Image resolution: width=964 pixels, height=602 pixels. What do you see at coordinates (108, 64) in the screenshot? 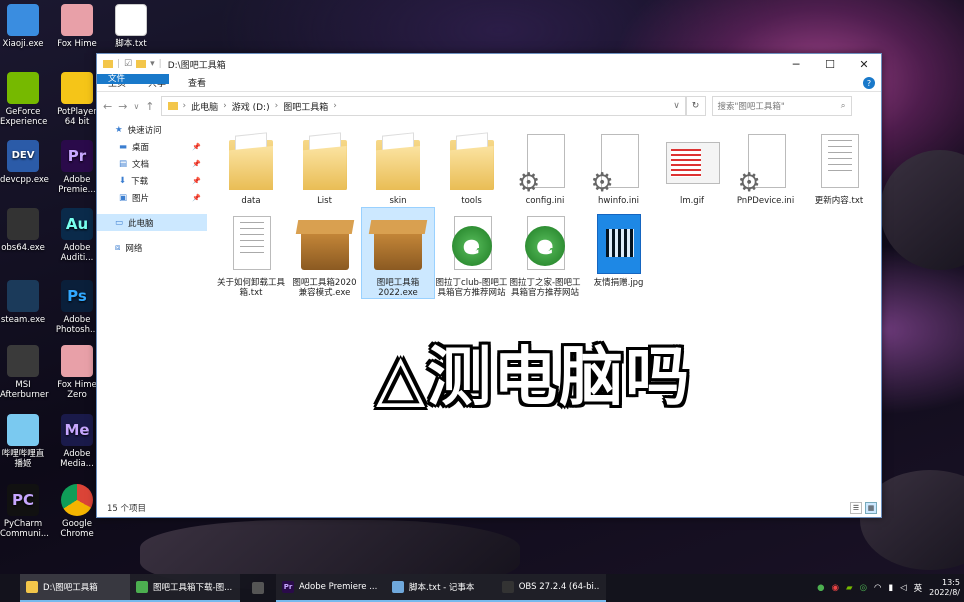
I see `folder-small-icon` at bounding box center [108, 64].